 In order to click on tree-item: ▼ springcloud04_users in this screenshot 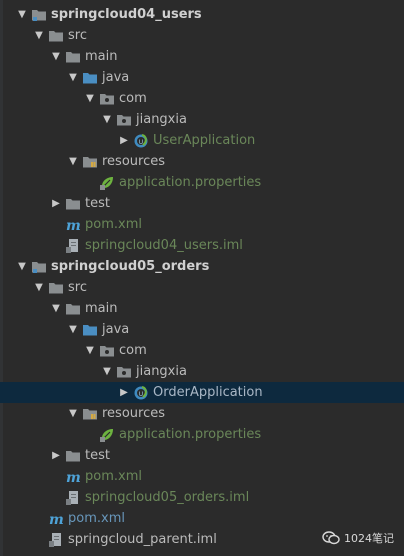, I will do `click(202, 14)`.